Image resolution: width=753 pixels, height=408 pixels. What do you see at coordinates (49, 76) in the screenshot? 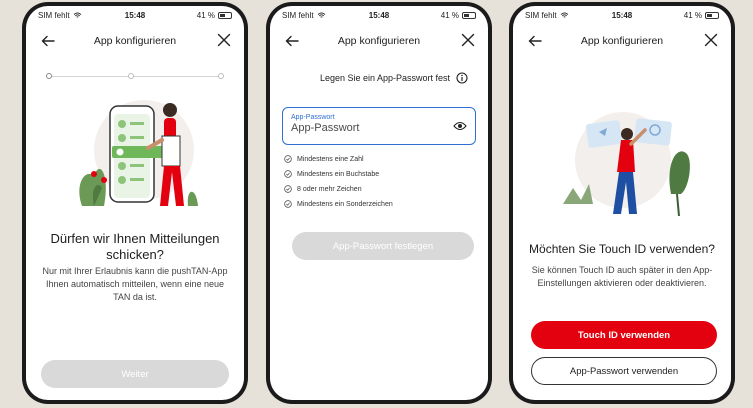
I see `step-dot-current` at bounding box center [49, 76].